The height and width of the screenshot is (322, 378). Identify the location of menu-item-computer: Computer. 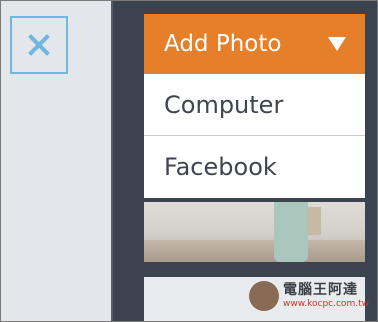
(254, 105).